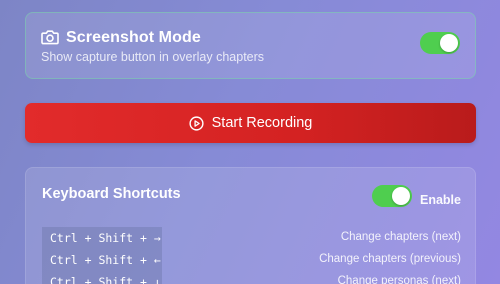  I want to click on shortcut-row: Ctrl + Shift + → Change chapters (next), so click(251, 238).